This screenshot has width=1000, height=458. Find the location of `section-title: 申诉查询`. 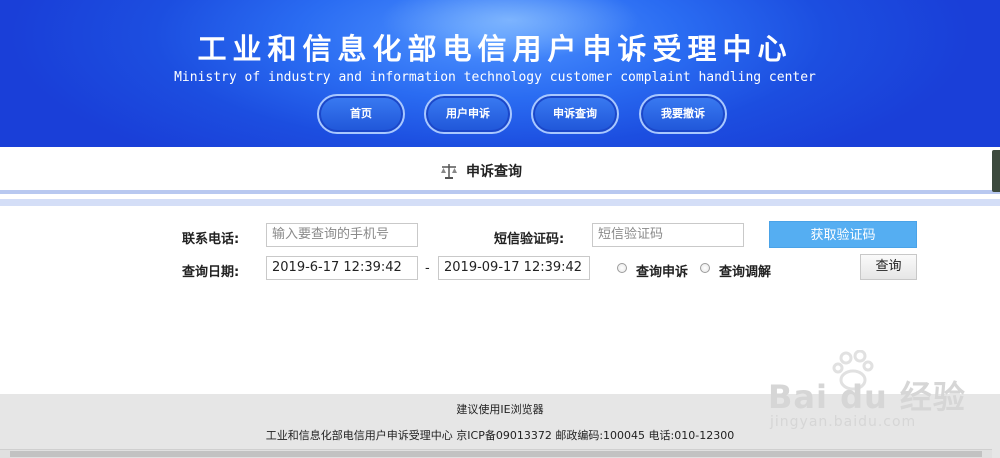

section-title: 申诉查询 is located at coordinates (494, 172).